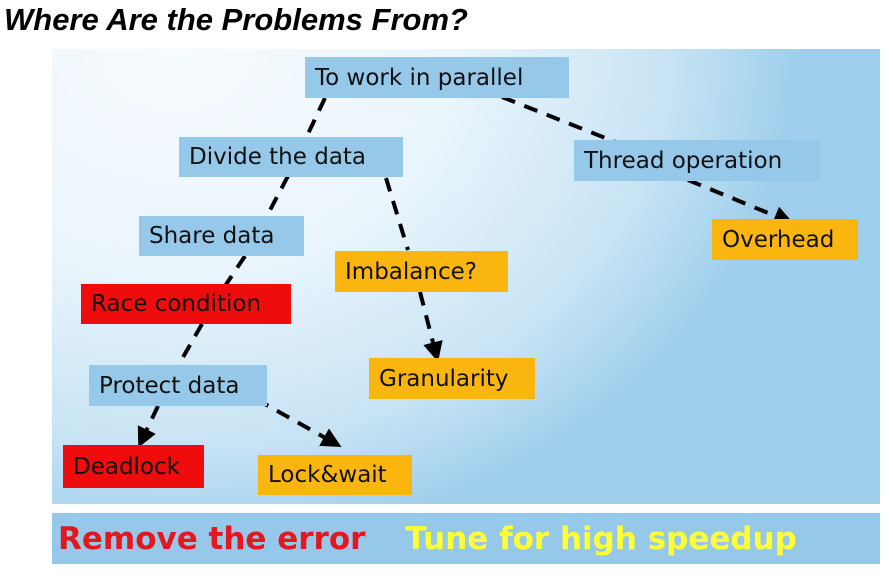 This screenshot has width=893, height=576. Describe the element at coordinates (315, 118) in the screenshot. I see `edge-parallel-divide` at that location.